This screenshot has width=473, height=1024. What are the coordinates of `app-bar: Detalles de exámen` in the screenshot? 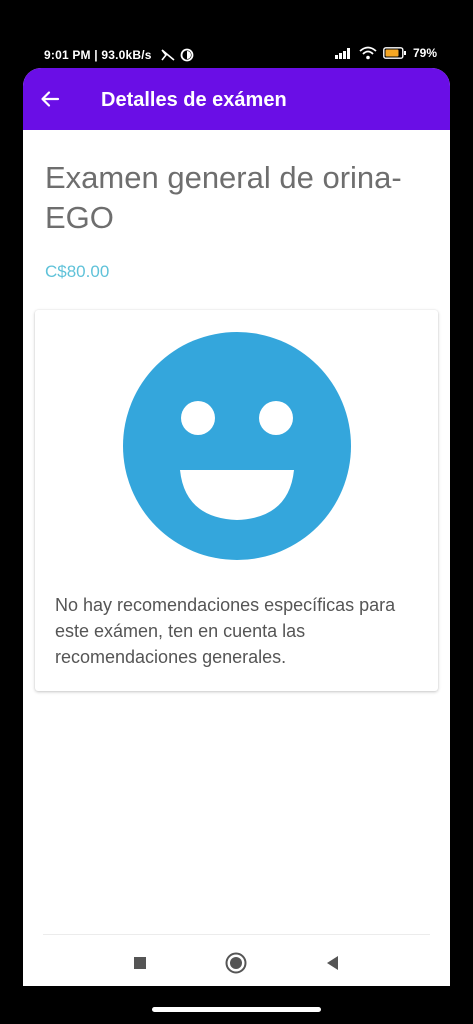 It's located at (236, 99).